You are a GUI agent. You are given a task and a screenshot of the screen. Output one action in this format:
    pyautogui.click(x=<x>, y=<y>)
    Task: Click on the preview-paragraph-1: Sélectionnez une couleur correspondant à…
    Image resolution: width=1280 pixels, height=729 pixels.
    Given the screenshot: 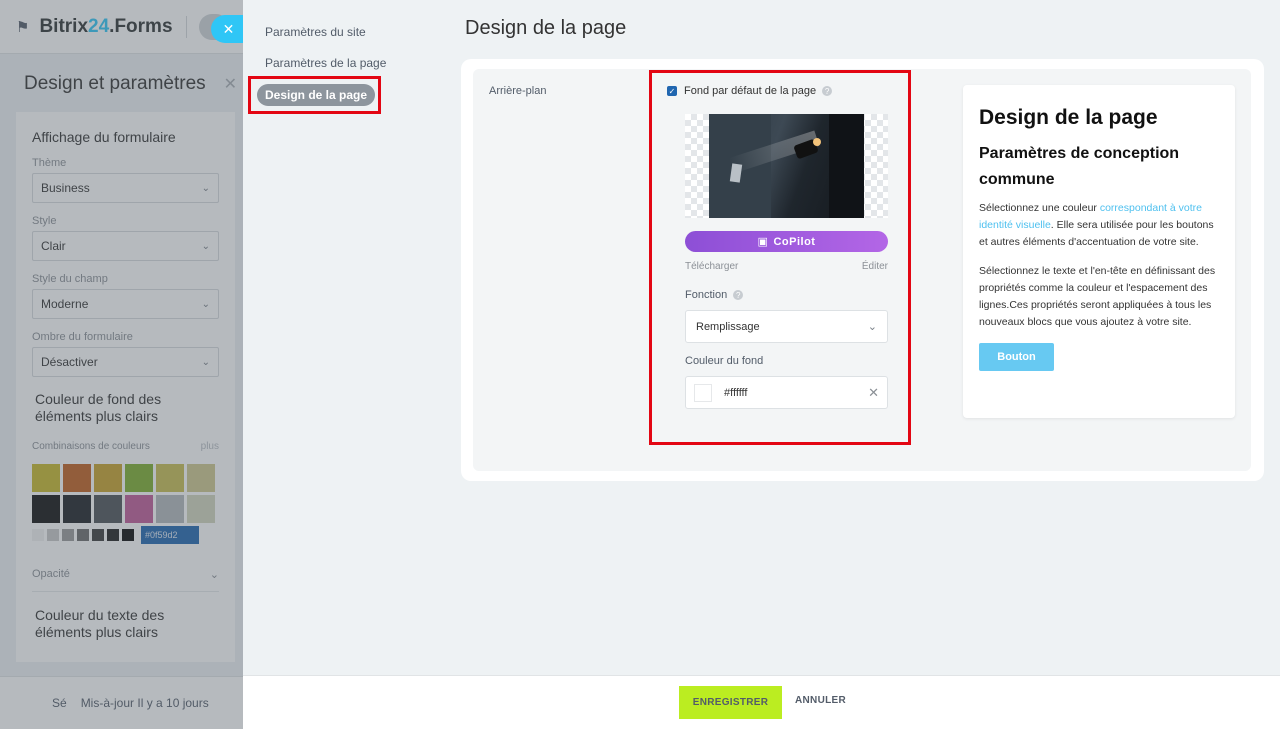 What is the action you would take?
    pyautogui.click(x=1096, y=225)
    